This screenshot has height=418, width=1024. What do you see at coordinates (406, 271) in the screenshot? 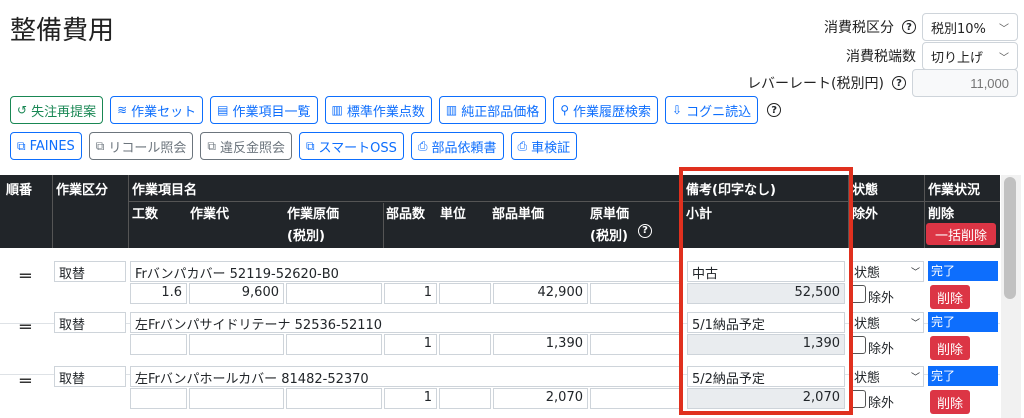
I see `work-item-field: Frバンパカバー 52119-52620-B0` at bounding box center [406, 271].